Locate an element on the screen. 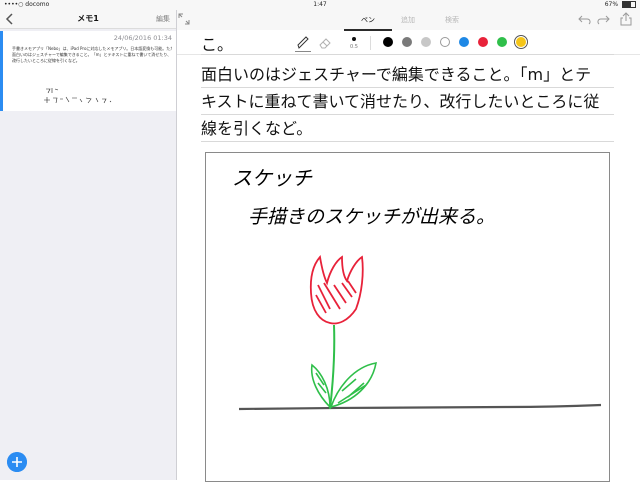  ruled-line is located at coordinates (407, 54).